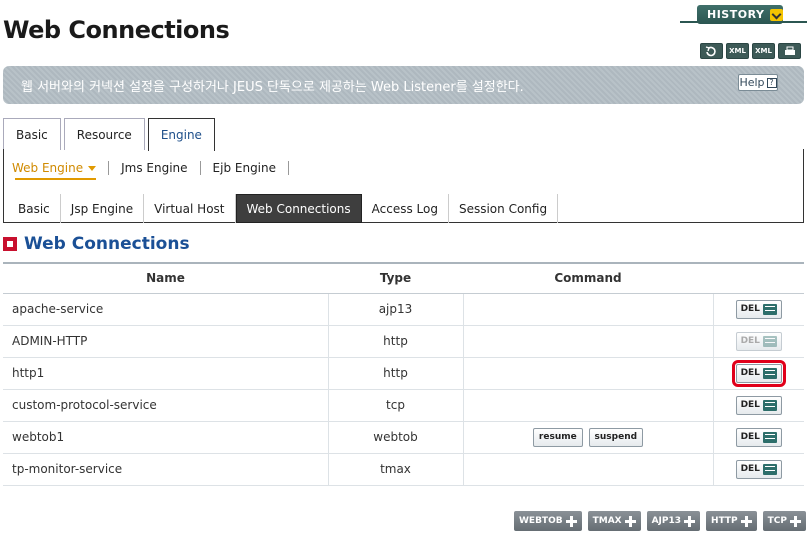 The width and height of the screenshot is (807, 535). Describe the element at coordinates (504, 208) in the screenshot. I see `tab-session-config: Session Config` at that location.